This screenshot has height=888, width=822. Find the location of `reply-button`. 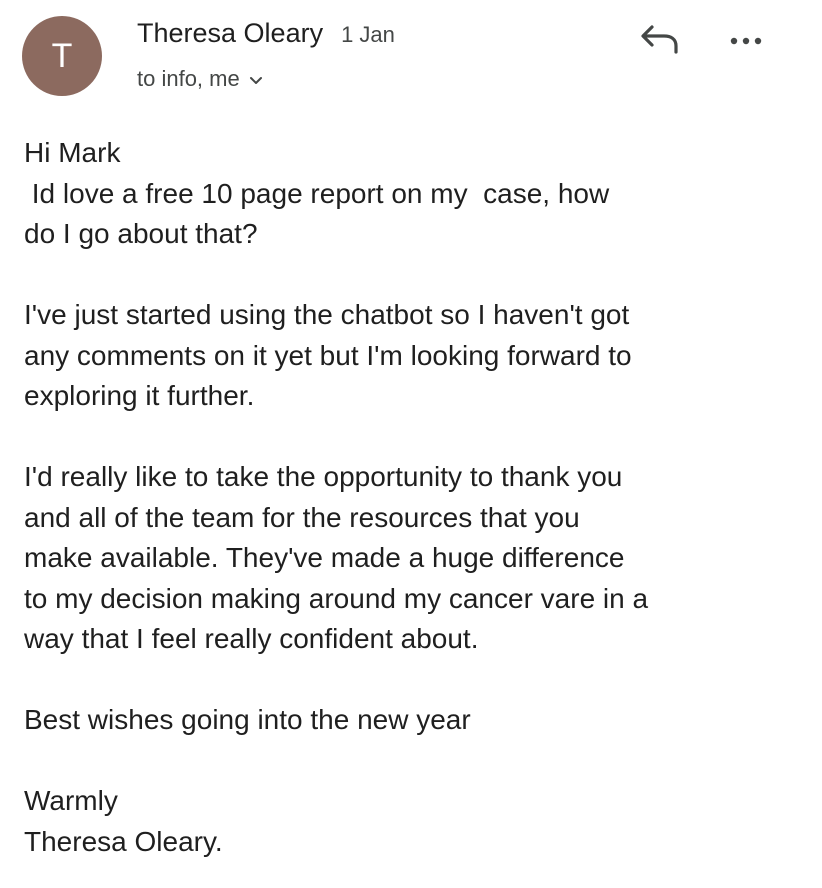

reply-button is located at coordinates (660, 42).